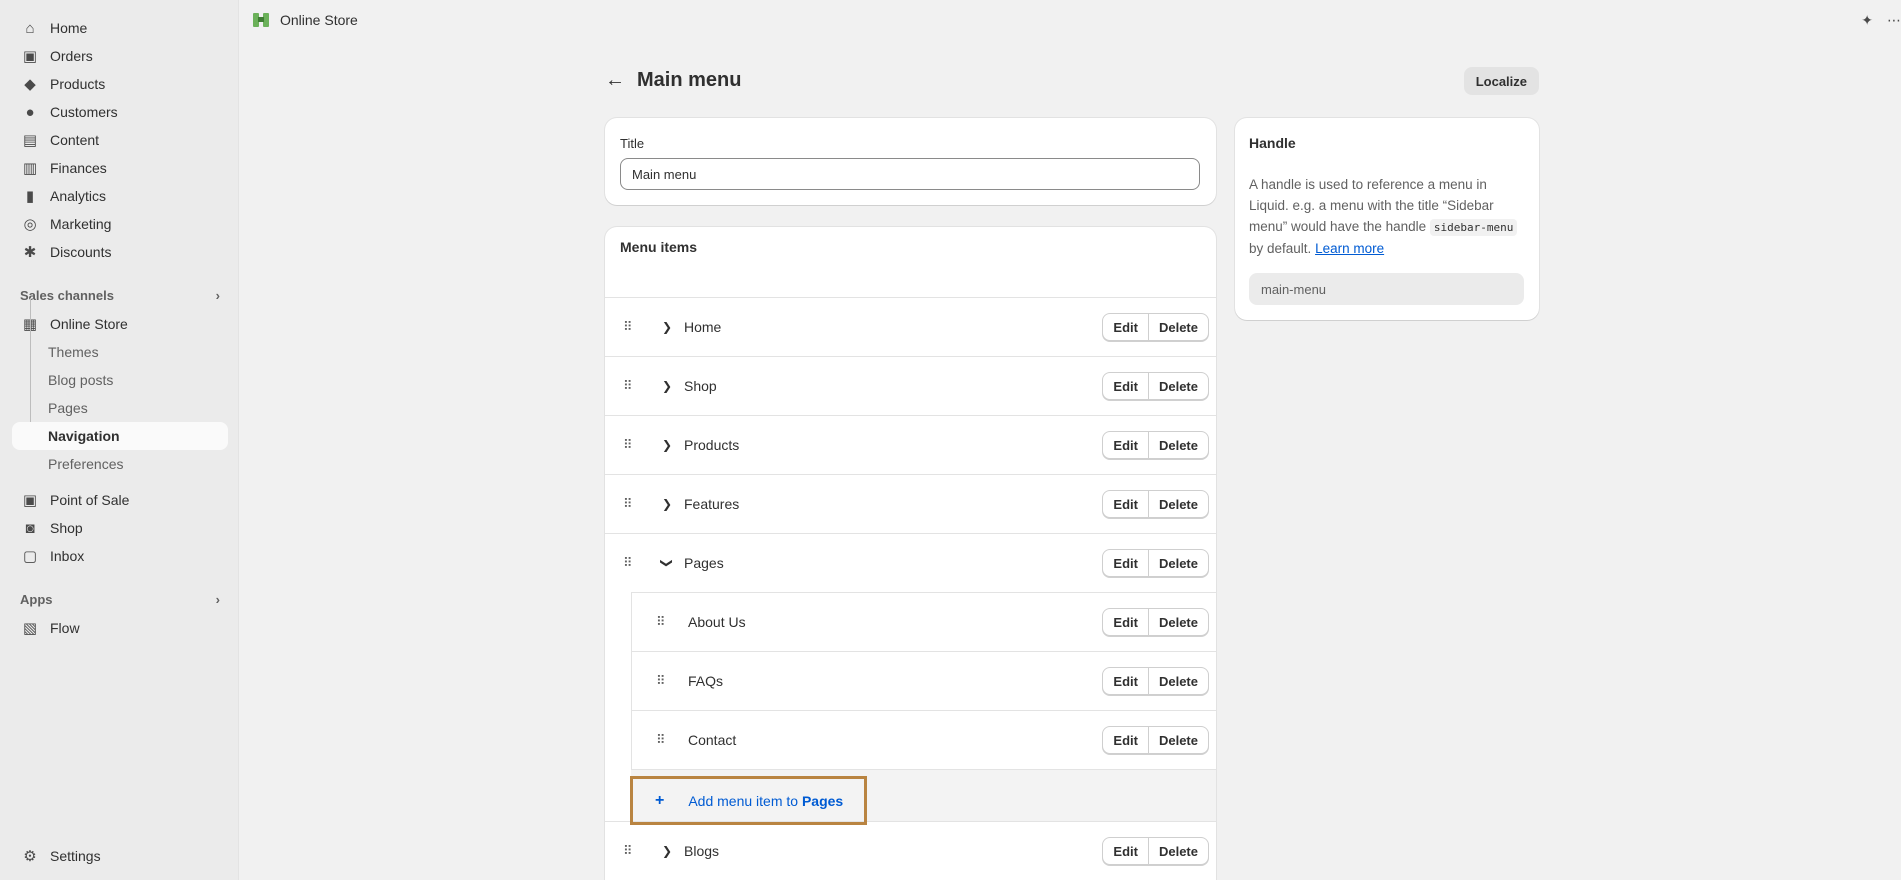  Describe the element at coordinates (703, 327) in the screenshot. I see `menu-item-label: Home` at that location.